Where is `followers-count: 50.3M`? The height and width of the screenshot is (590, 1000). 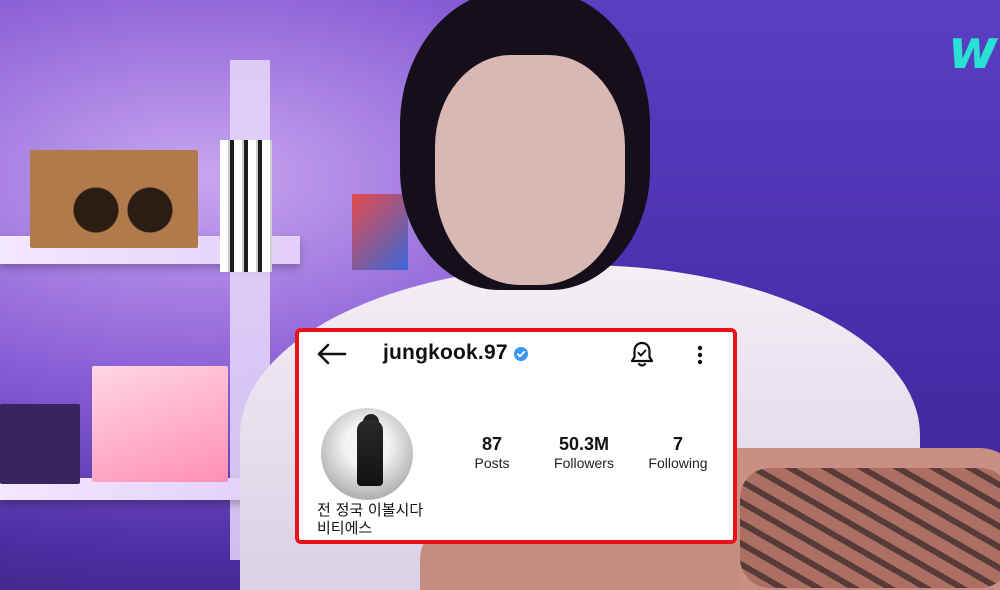 followers-count: 50.3M is located at coordinates (584, 444).